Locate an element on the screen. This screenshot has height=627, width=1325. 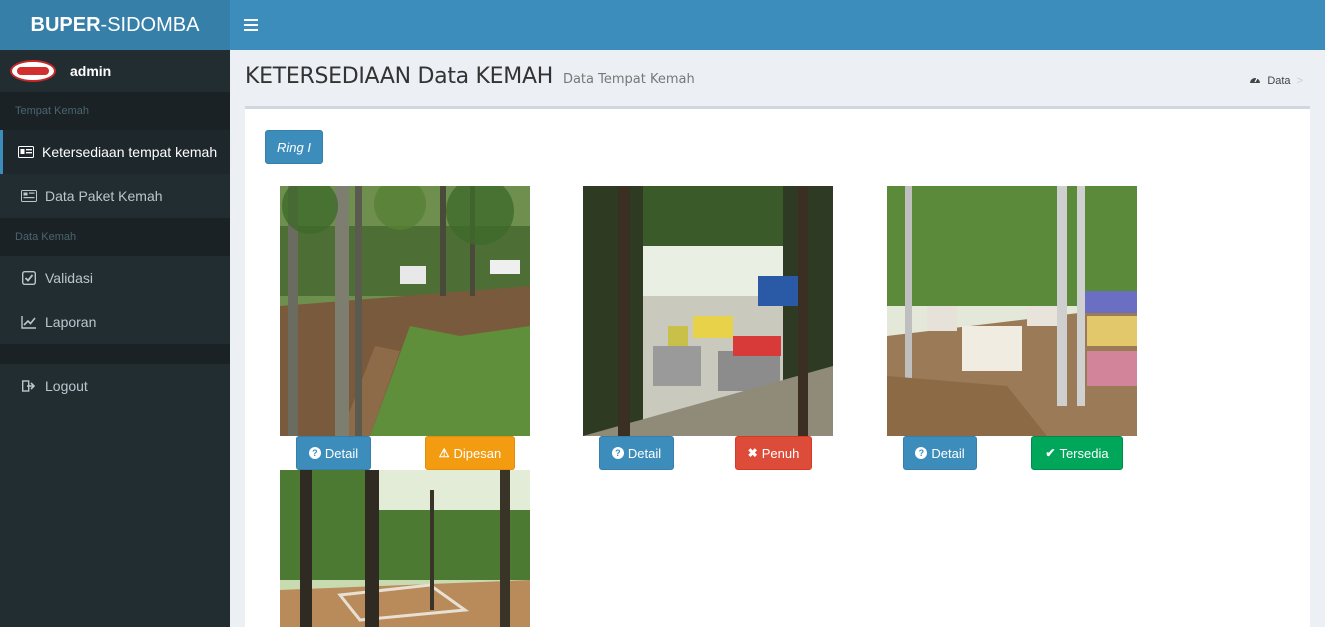
sidebar-item-data-paket: Data Paket Kemah is located at coordinates (115, 196).